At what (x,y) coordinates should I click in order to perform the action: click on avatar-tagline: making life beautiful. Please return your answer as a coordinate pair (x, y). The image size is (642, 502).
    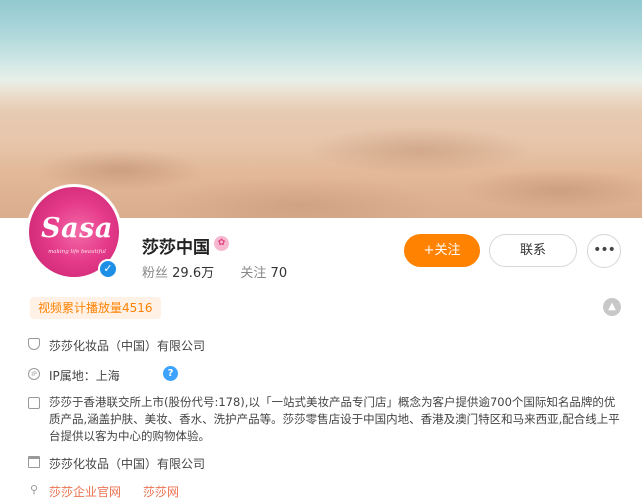
    Looking at the image, I should click on (77, 252).